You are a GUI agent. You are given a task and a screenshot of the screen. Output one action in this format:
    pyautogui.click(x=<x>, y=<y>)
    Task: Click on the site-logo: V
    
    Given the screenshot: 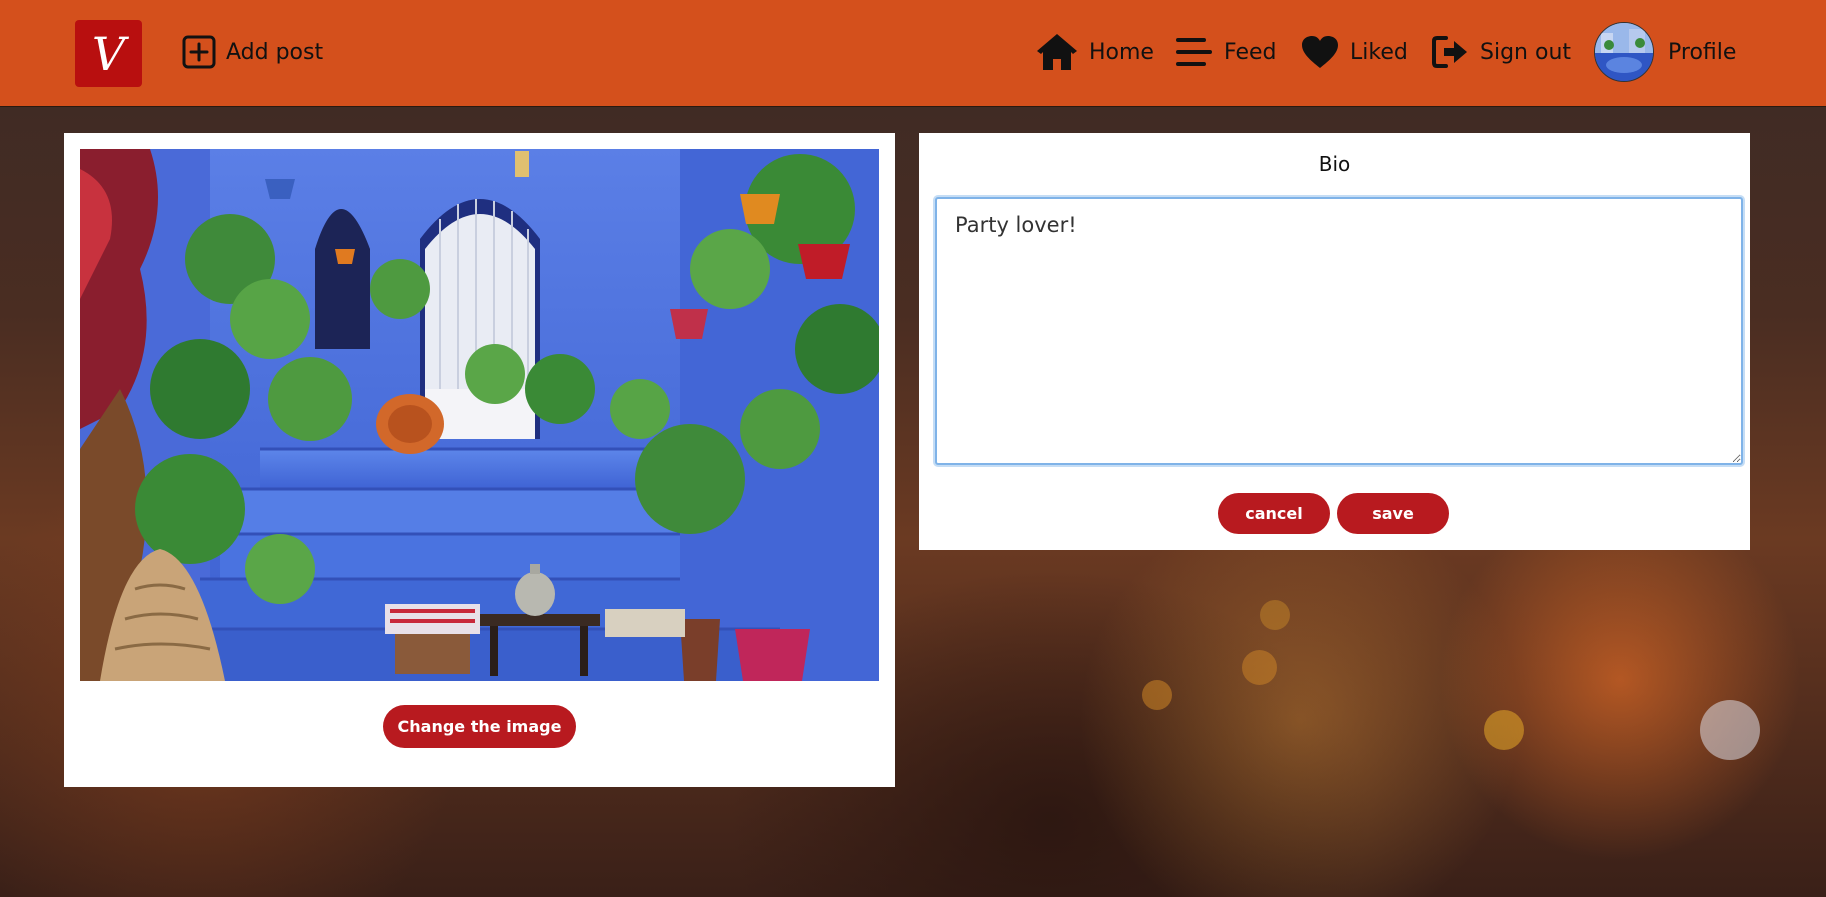 What is the action you would take?
    pyautogui.click(x=108, y=53)
    